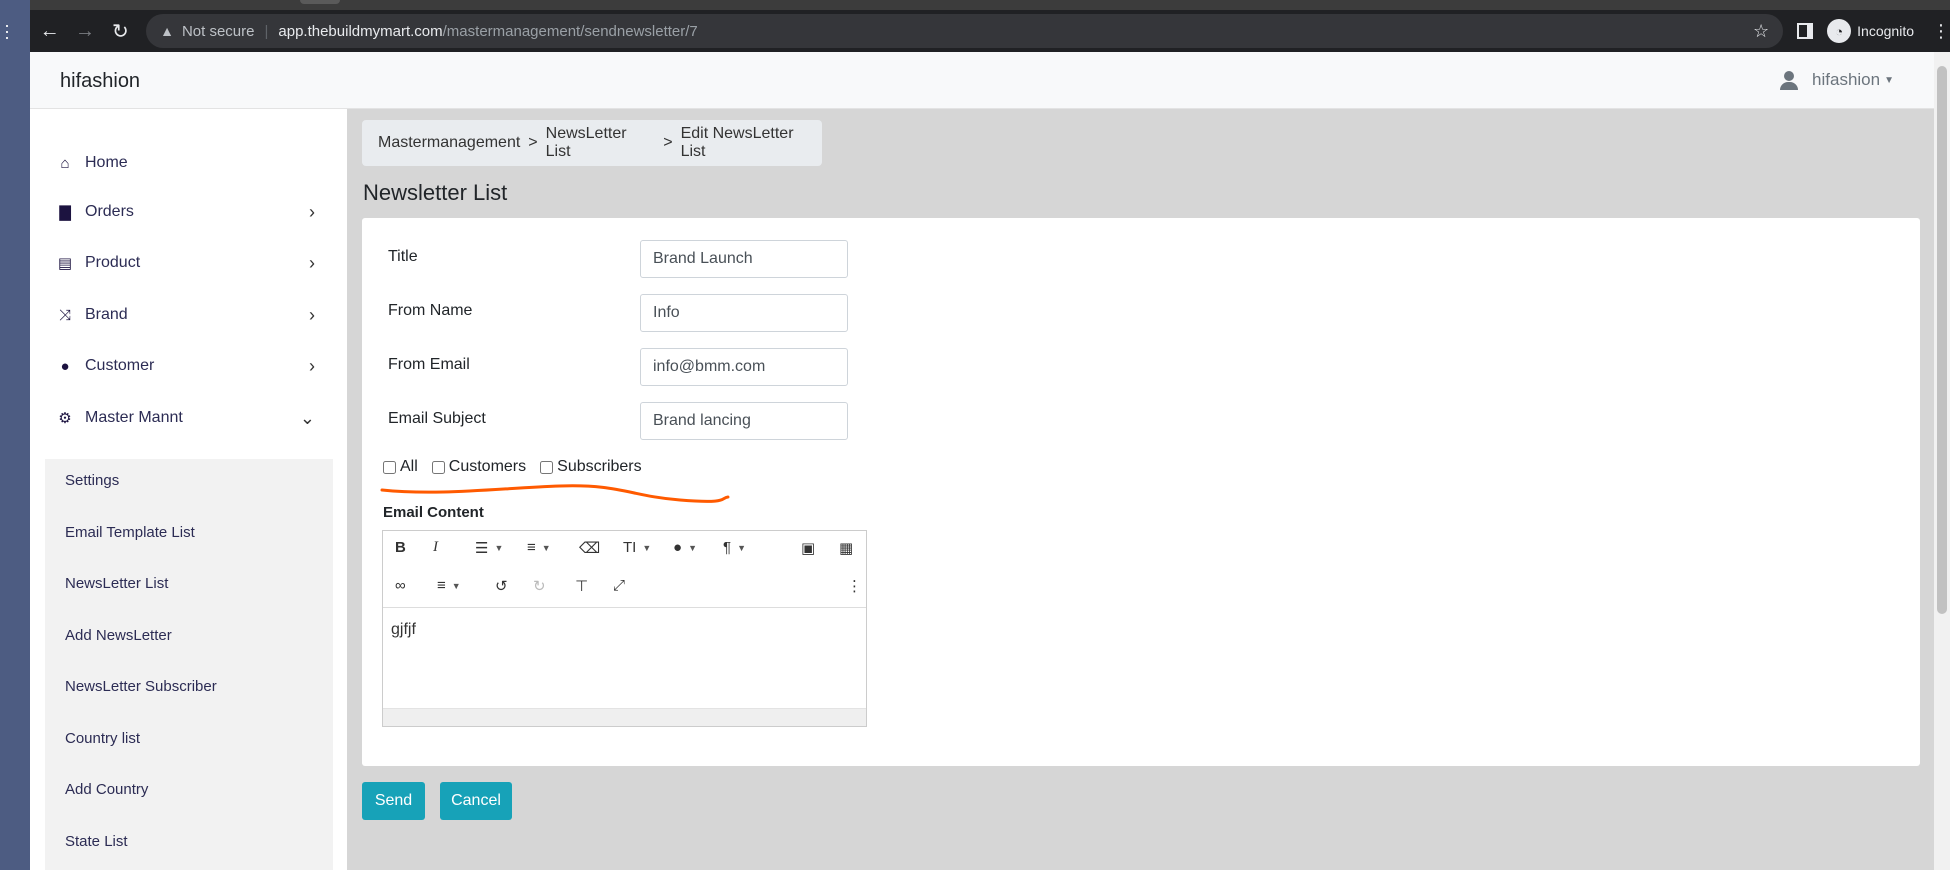 Image resolution: width=1950 pixels, height=870 pixels. I want to click on paint-roller-icon: ⊤, so click(582, 586).